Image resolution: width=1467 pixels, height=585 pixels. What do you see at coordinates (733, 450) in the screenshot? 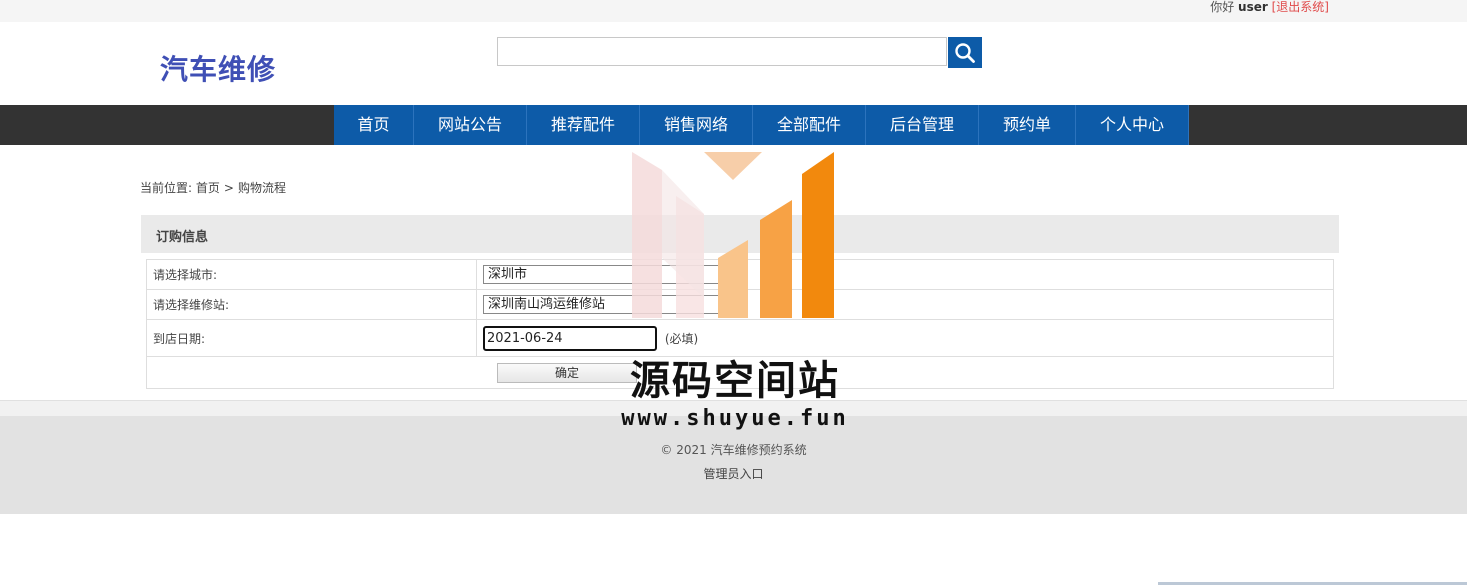
I see `copyright-text: © 2021 汽车维修预约系统` at bounding box center [733, 450].